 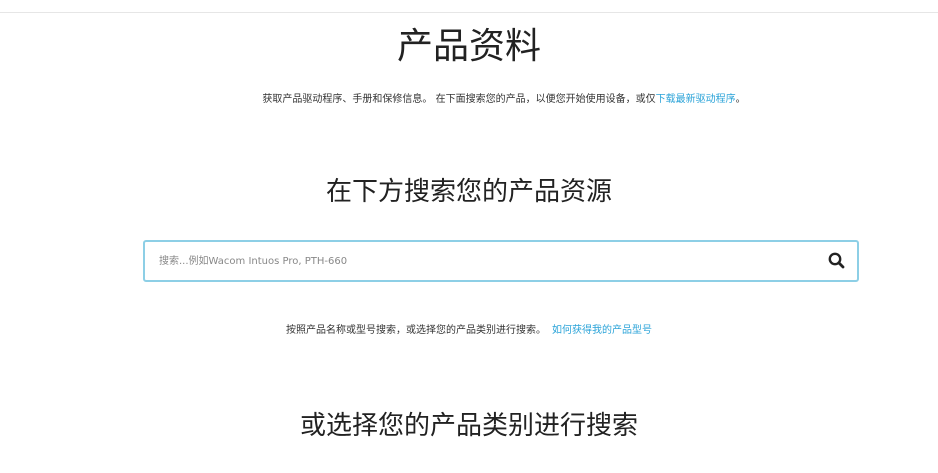 I want to click on search-button, so click(x=837, y=261).